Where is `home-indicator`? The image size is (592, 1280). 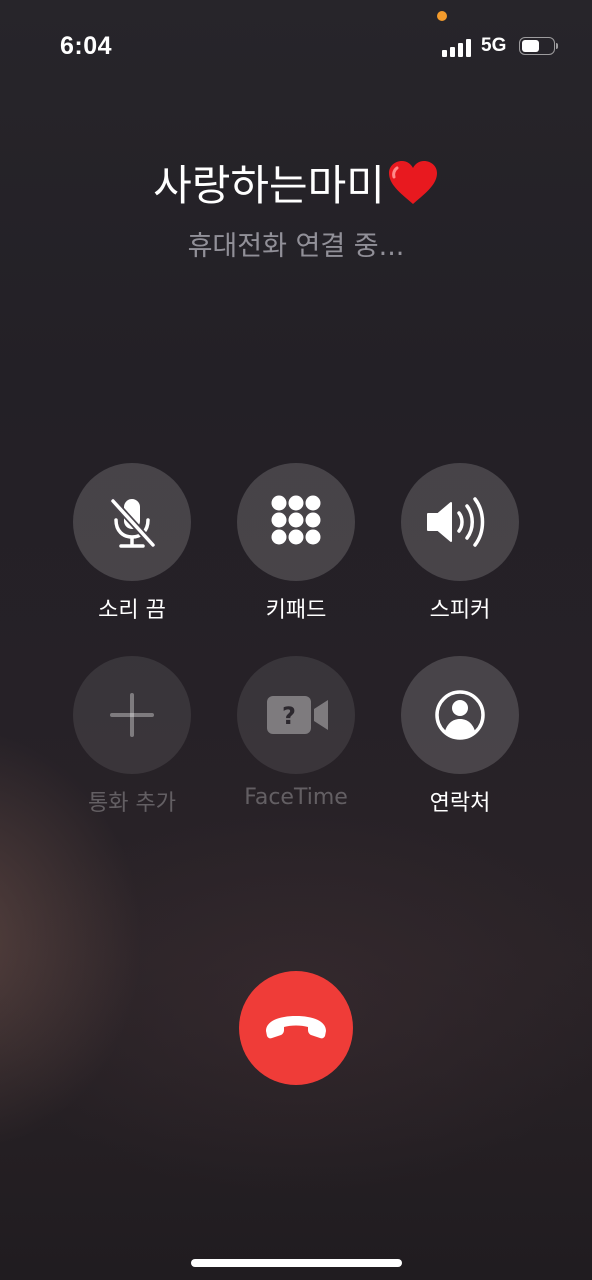
home-indicator is located at coordinates (296, 1263).